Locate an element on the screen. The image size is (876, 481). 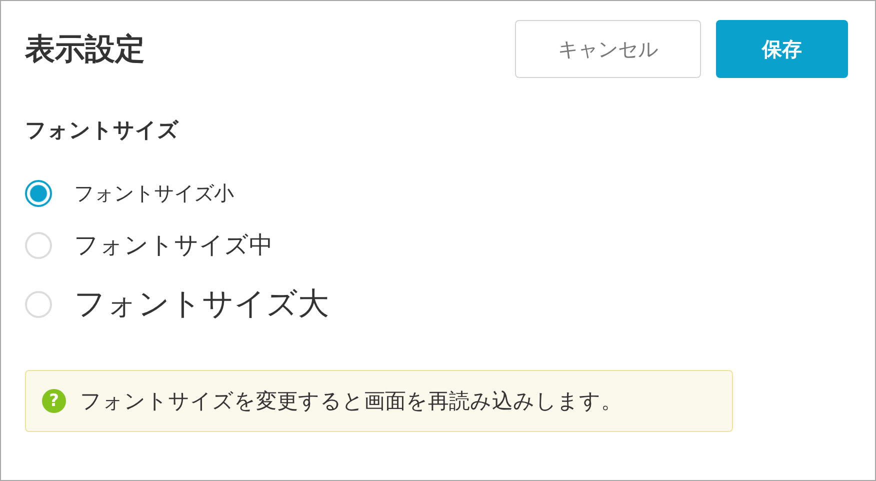
cancel-button: キャンセル is located at coordinates (608, 49).